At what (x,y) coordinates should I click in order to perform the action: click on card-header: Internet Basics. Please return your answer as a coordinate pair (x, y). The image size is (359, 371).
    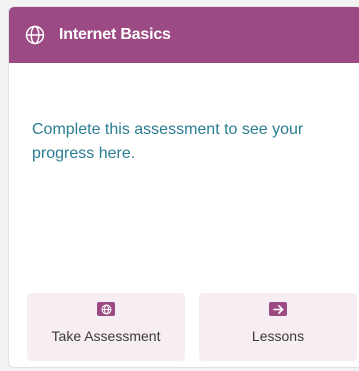
    Looking at the image, I should click on (184, 35).